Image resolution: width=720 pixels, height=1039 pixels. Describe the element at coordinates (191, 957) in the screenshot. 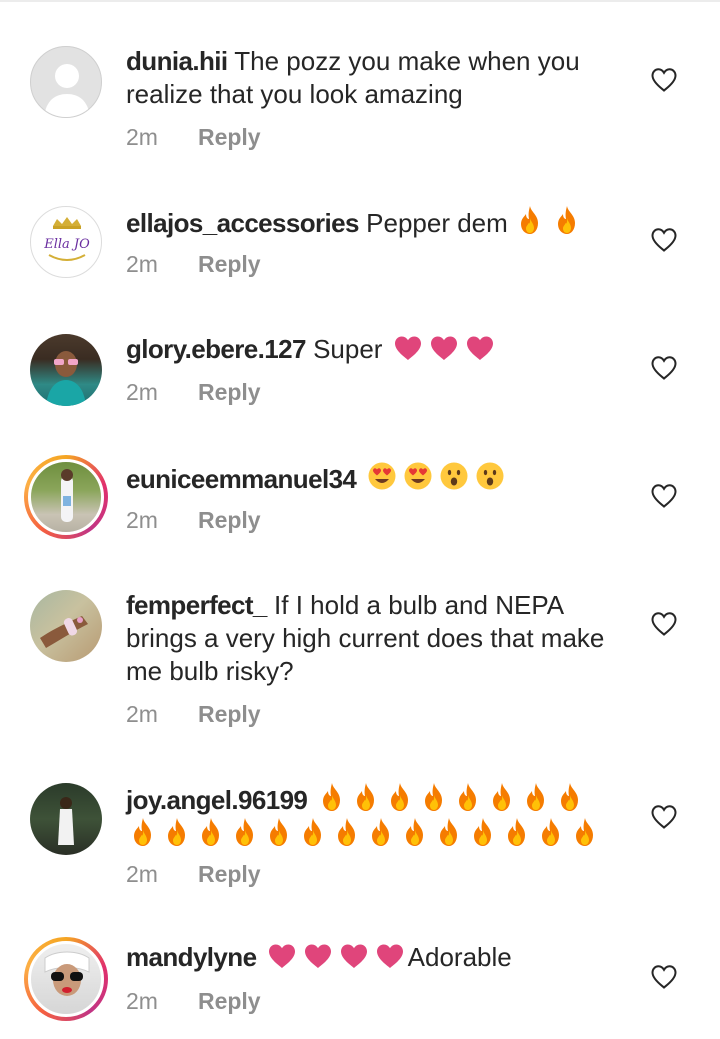

I see `comment-username: mandylyne` at that location.